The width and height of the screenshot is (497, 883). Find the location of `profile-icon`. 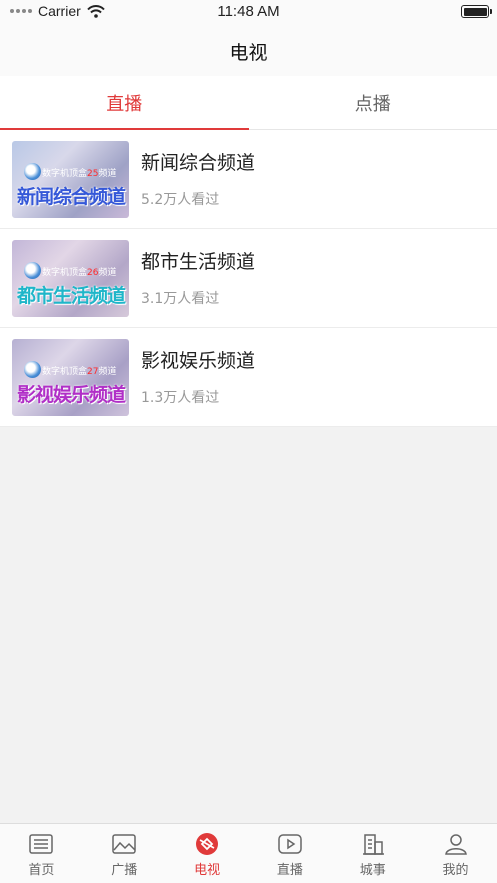

profile-icon is located at coordinates (455, 844).